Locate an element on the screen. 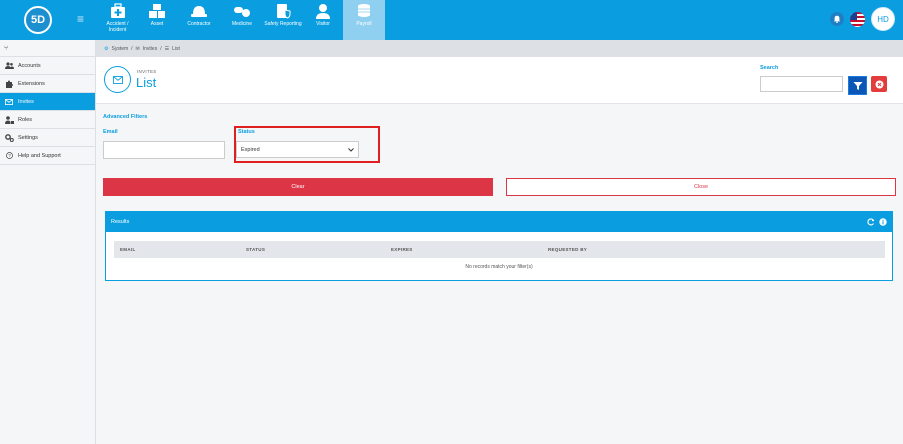 This screenshot has height=444, width=903. module-label: Asset is located at coordinates (157, 24).